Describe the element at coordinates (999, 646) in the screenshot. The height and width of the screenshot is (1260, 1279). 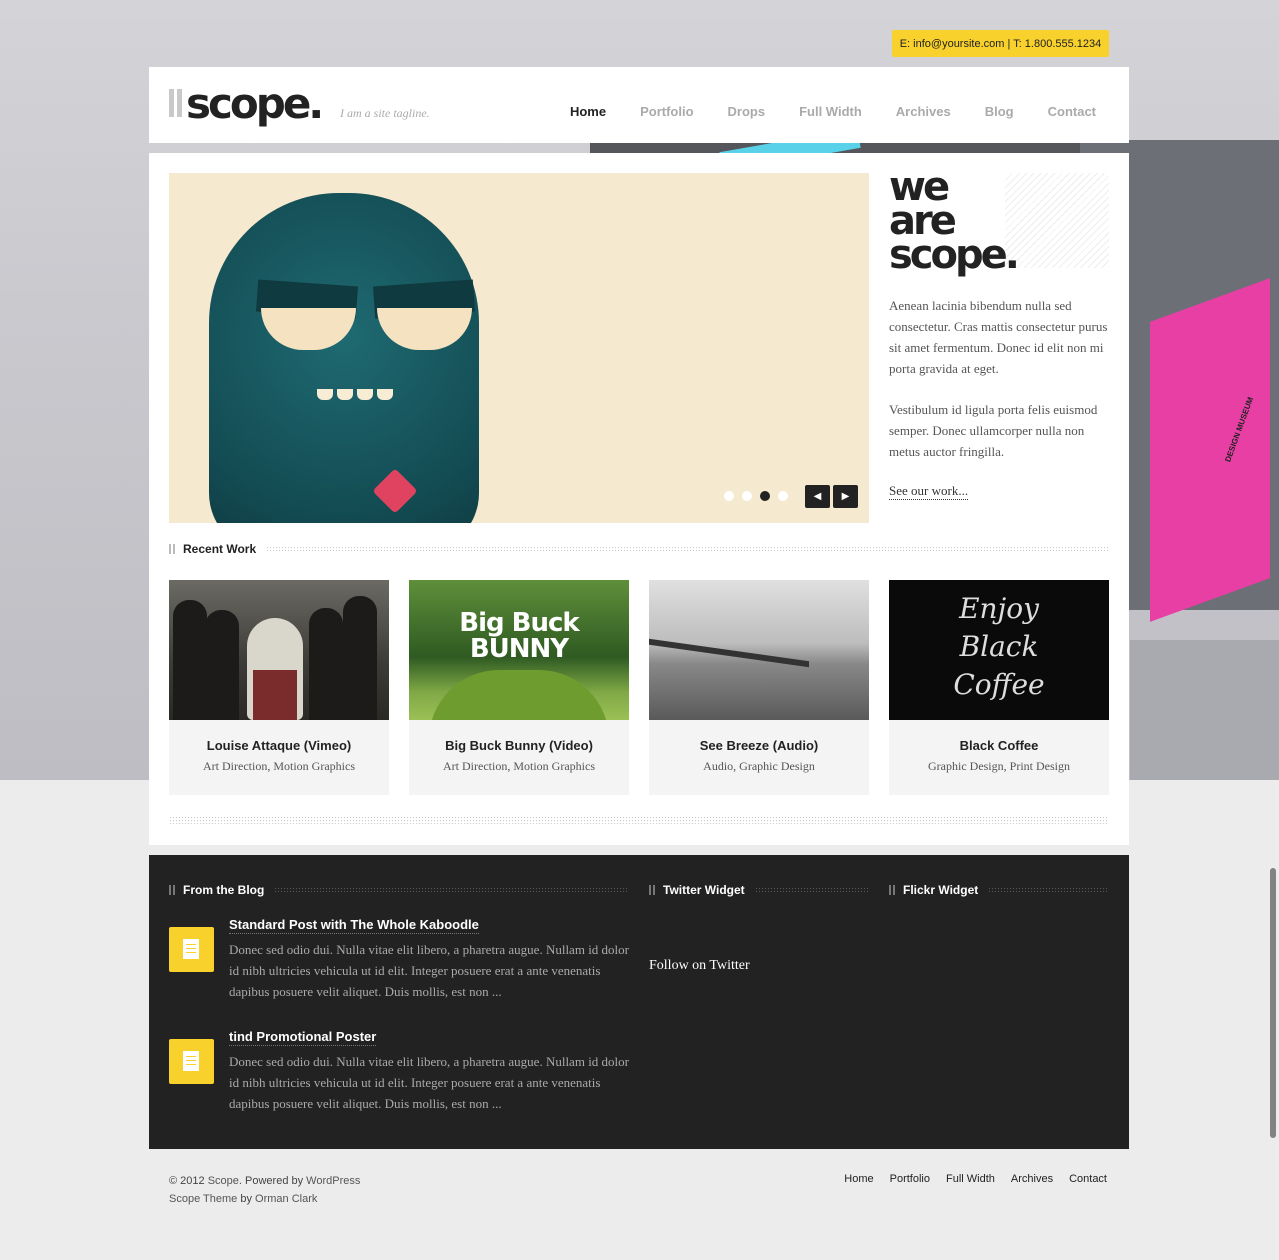
I see `thumbnail-text: Black` at that location.